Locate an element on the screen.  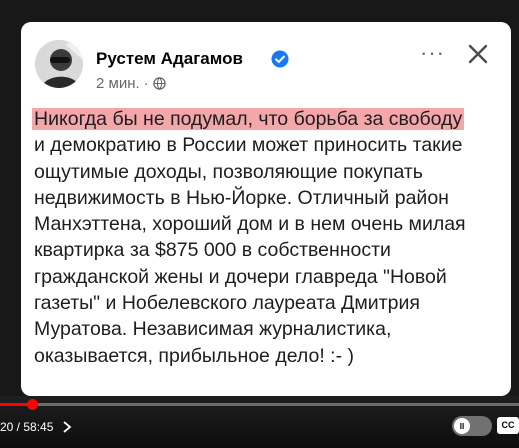
avatar is located at coordinates (59, 64).